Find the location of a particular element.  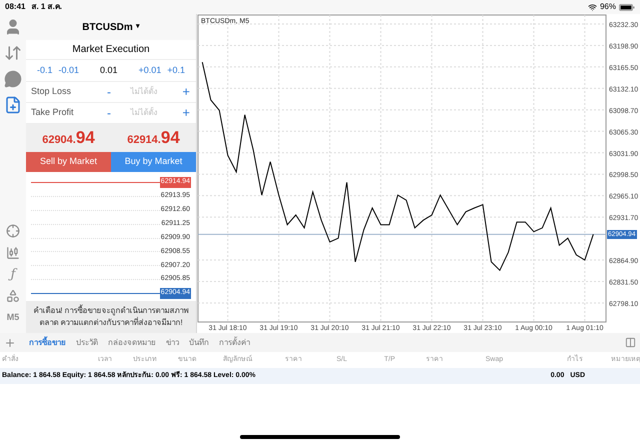

bottom-tab: การตั้งค่า is located at coordinates (234, 342).